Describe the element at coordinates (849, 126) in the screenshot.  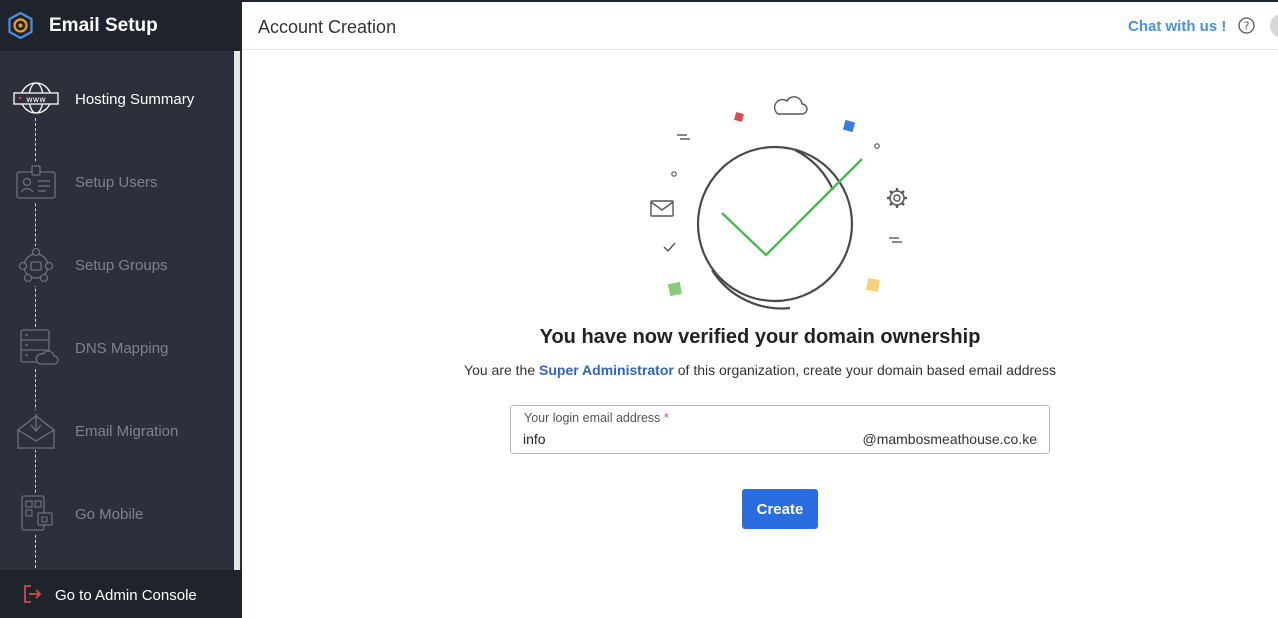
I see `blue-square-shape` at that location.